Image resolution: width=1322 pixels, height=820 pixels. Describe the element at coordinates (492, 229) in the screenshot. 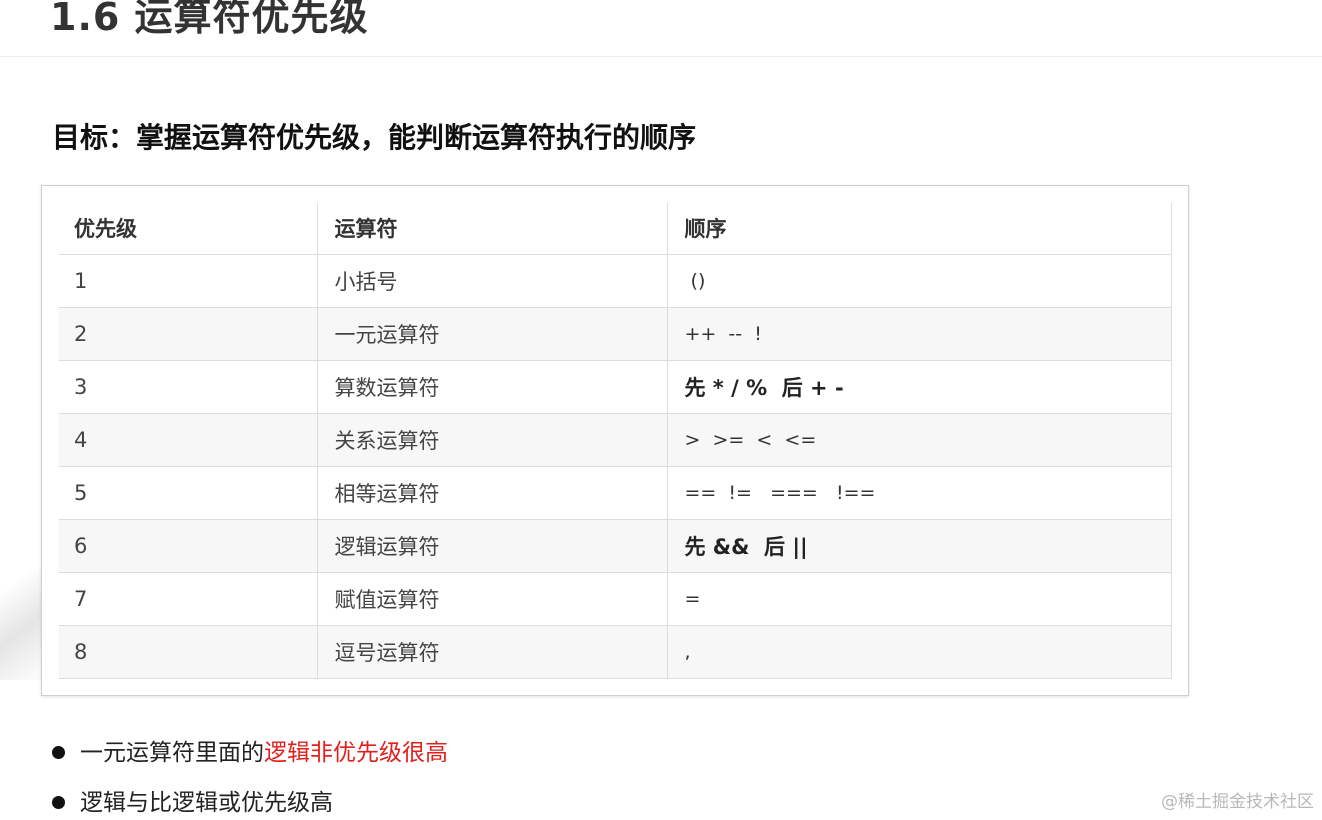

I see `header-operator: 运算符` at that location.